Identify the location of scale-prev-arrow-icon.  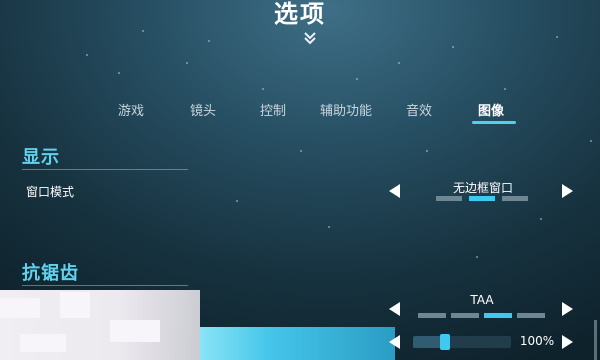
(394, 342).